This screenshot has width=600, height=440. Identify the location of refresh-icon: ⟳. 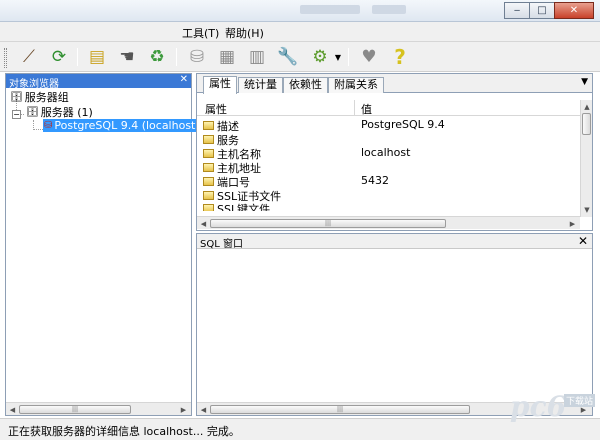
(59, 57).